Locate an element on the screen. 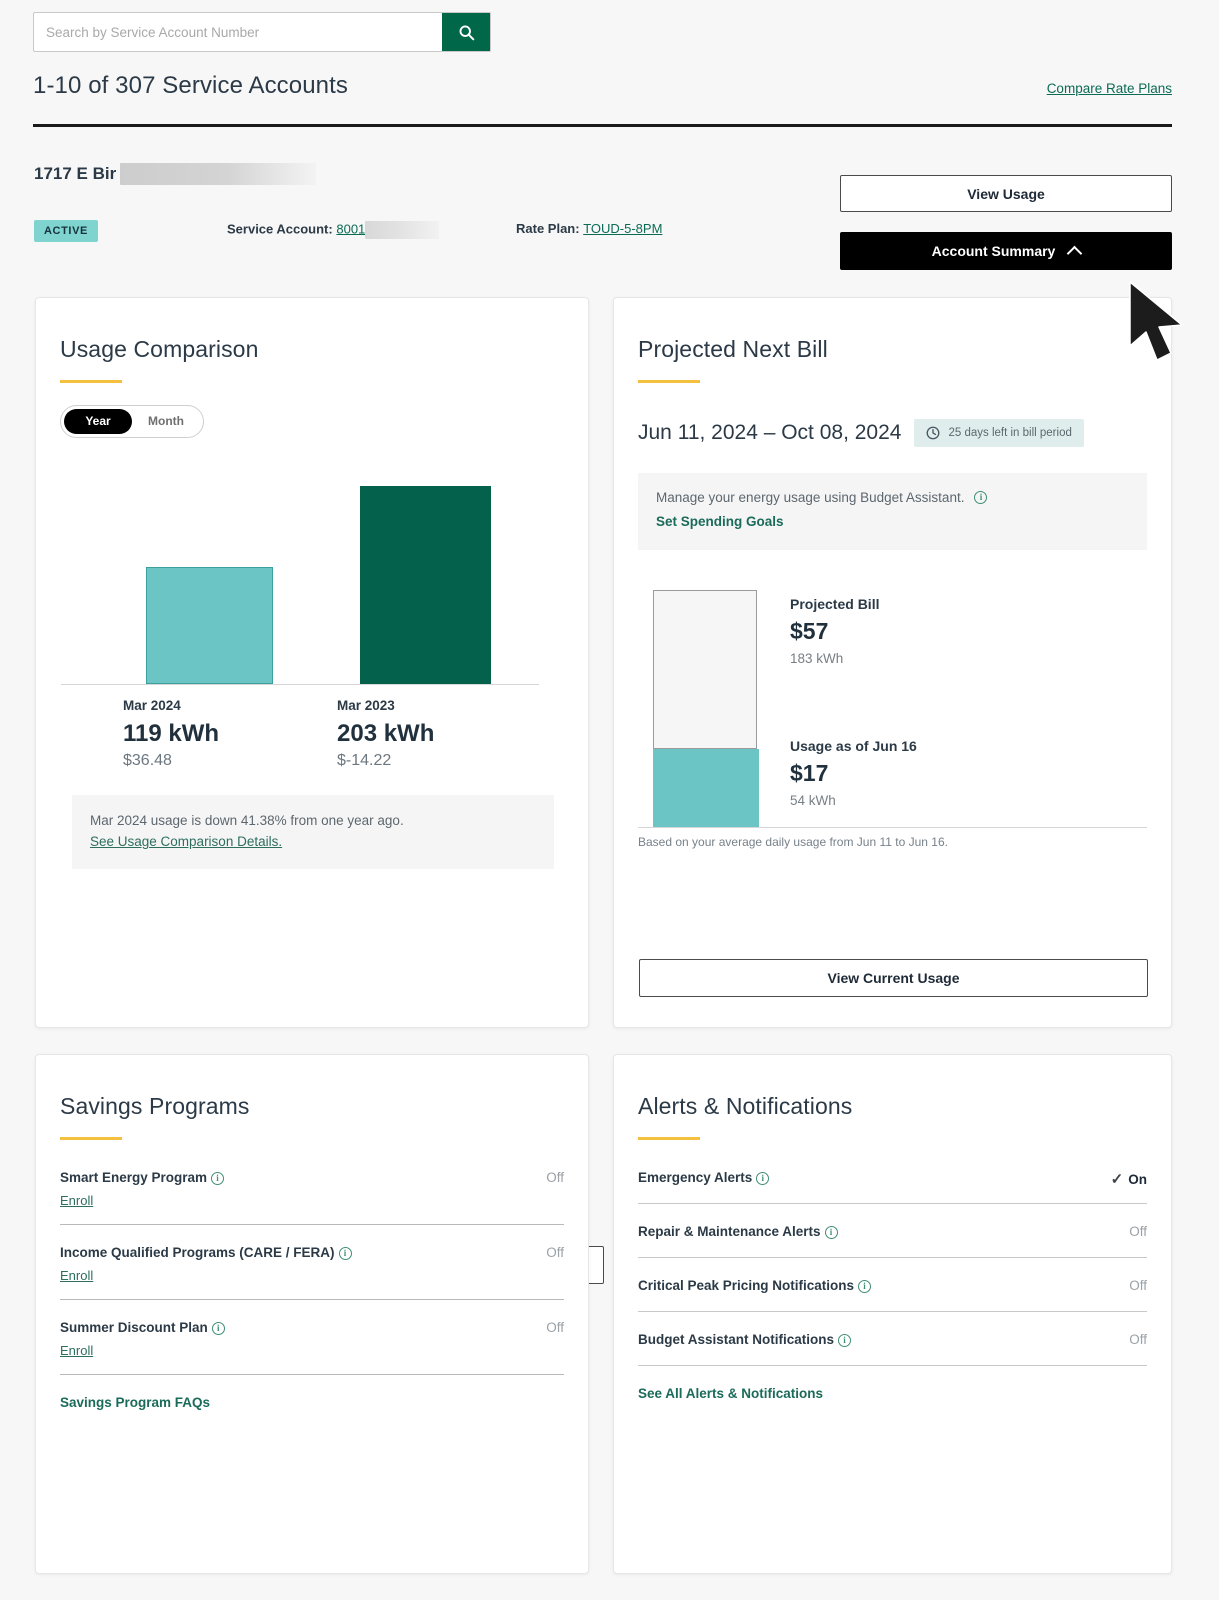  list-item: Smart Energy Program i Enroll Off is located at coordinates (312, 1196).